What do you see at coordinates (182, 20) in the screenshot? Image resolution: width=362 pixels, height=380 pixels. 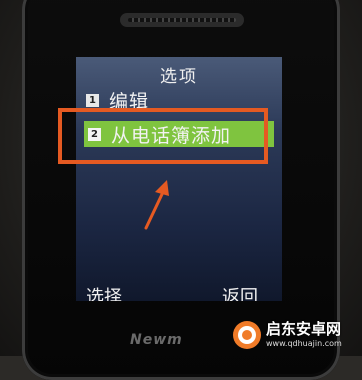 I see `speaker-grille` at bounding box center [182, 20].